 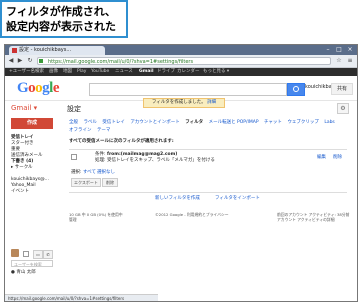 What do you see at coordinates (339, 50) in the screenshot?
I see `maximize-icon: □` at bounding box center [339, 50].